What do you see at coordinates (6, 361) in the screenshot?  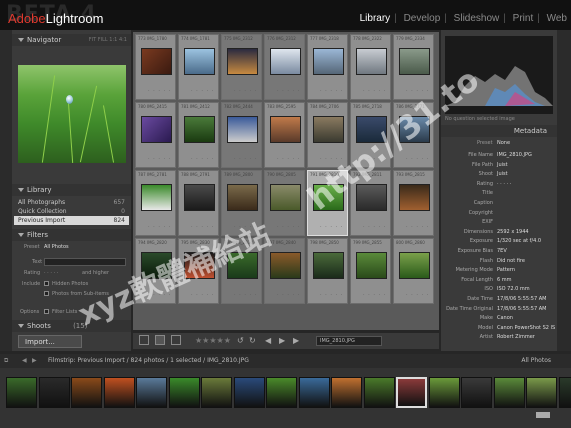 I see `secondary-window-icon: ⧉` at bounding box center [6, 361].